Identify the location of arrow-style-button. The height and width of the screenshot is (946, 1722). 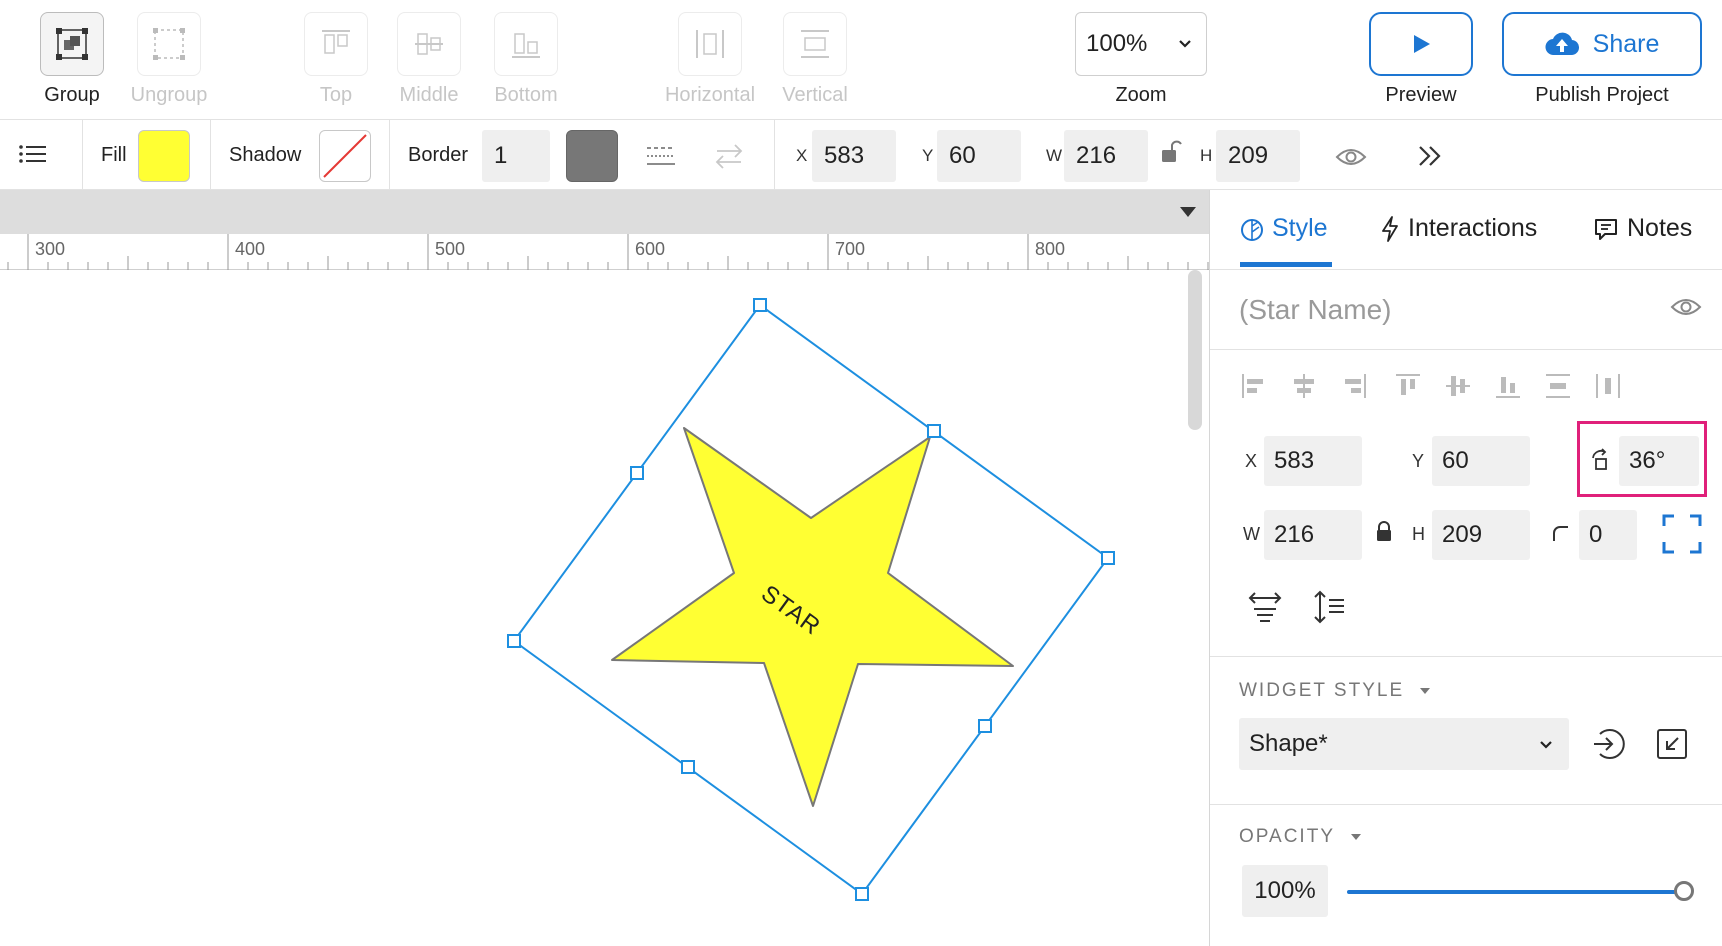
(729, 158).